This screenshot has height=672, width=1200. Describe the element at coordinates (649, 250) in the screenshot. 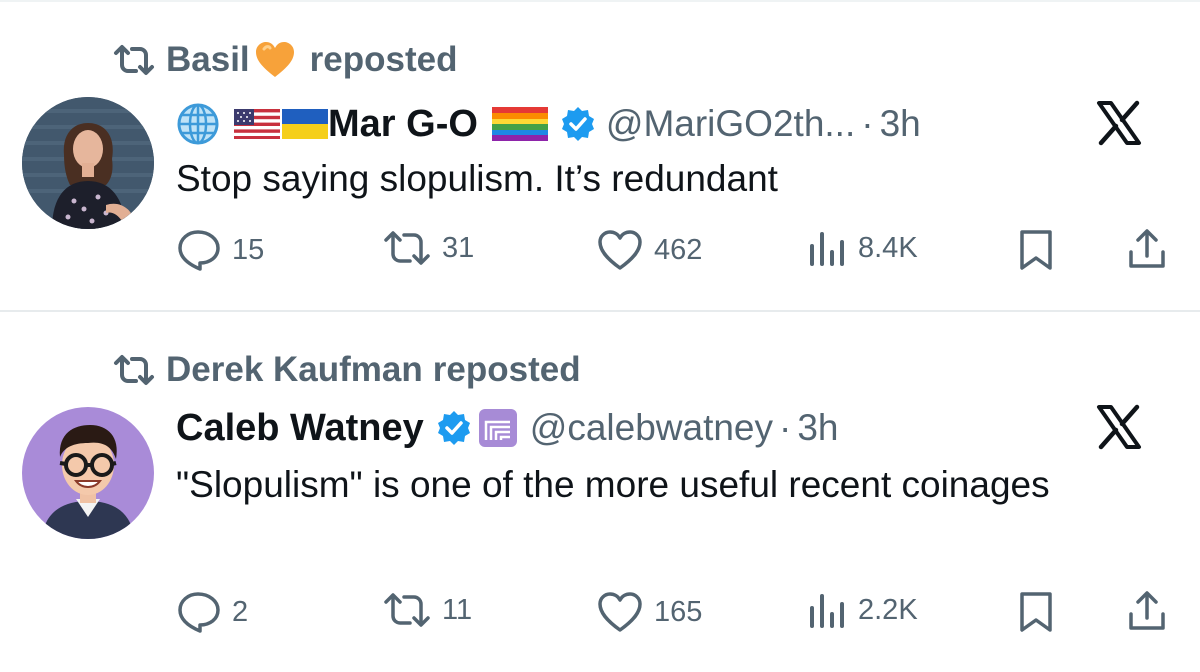

I see `like-button: 462` at that location.